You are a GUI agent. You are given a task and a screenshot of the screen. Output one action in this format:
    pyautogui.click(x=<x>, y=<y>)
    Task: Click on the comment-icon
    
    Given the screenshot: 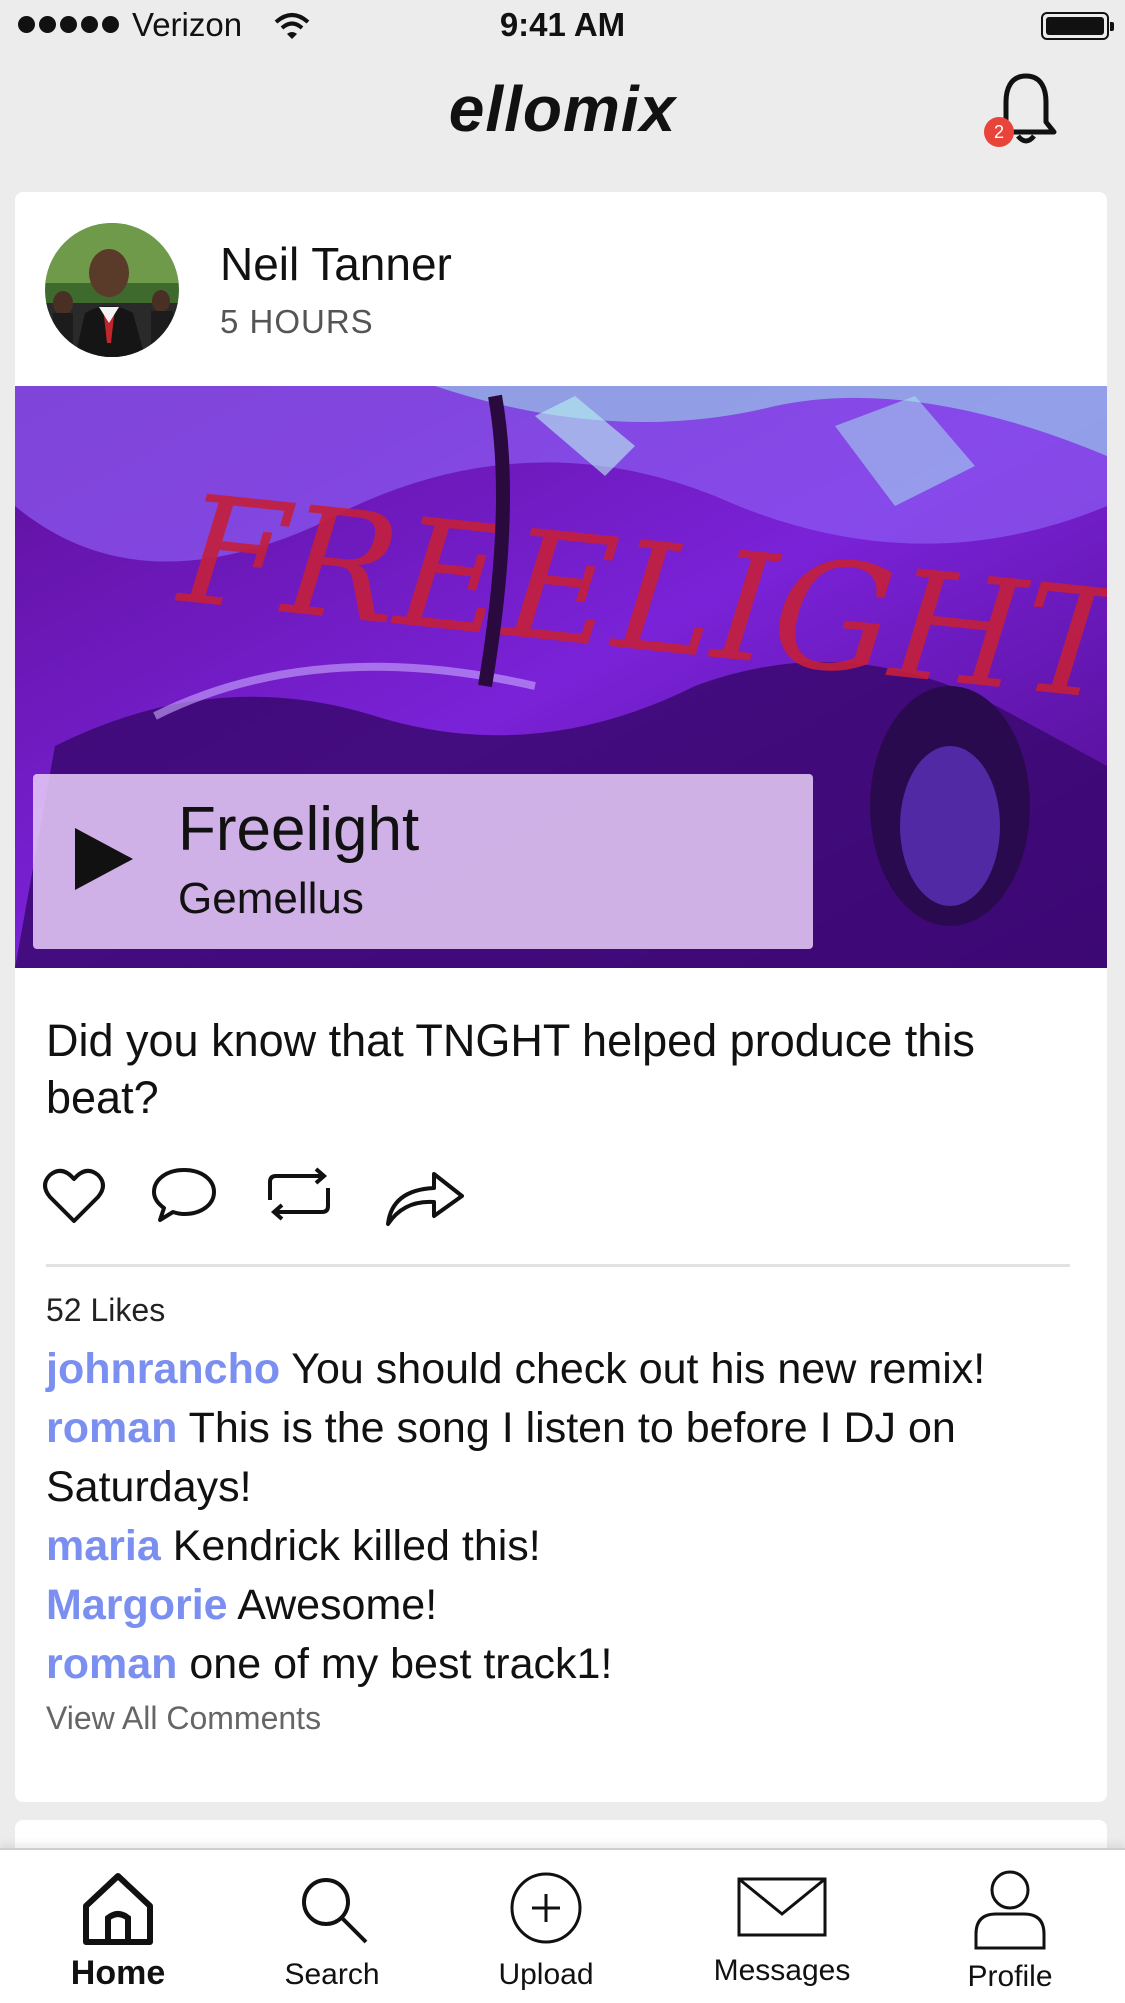 What is the action you would take?
    pyautogui.click(x=184, y=1195)
    